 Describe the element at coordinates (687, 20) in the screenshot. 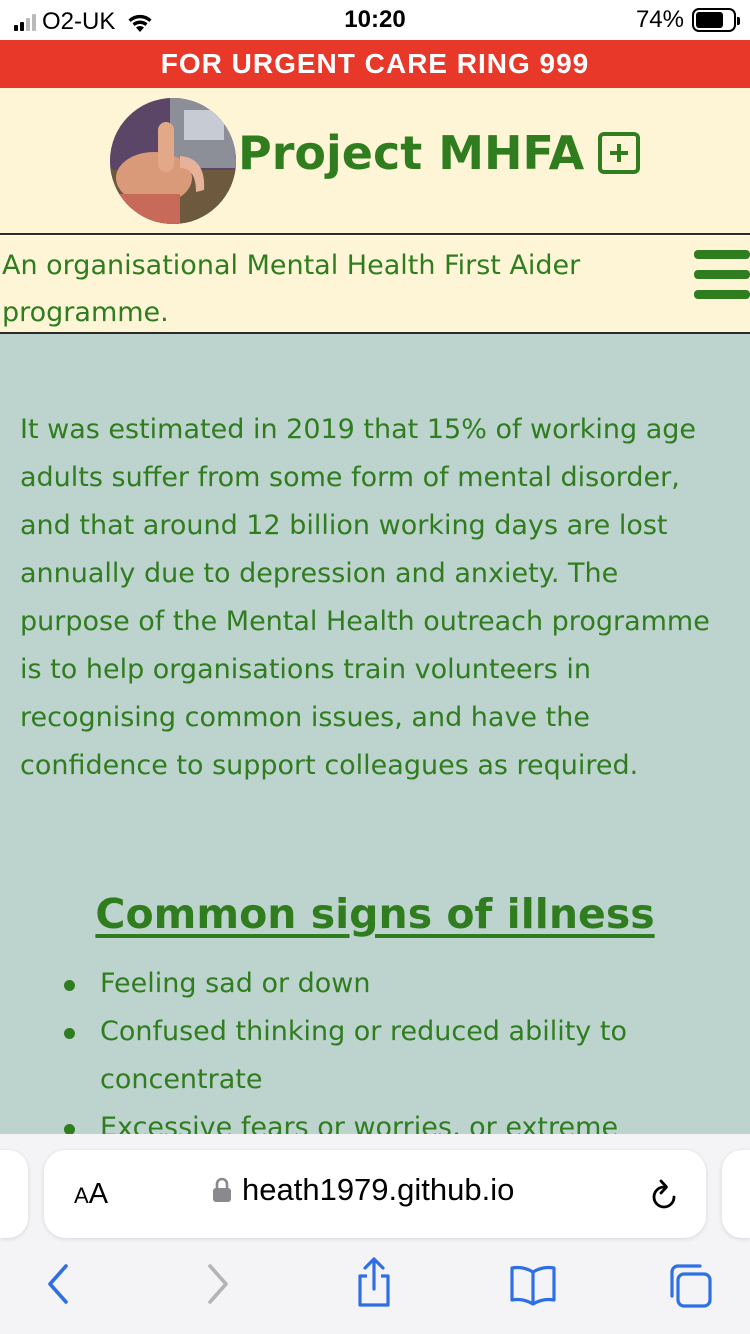

I see `status-right: 74%` at that location.